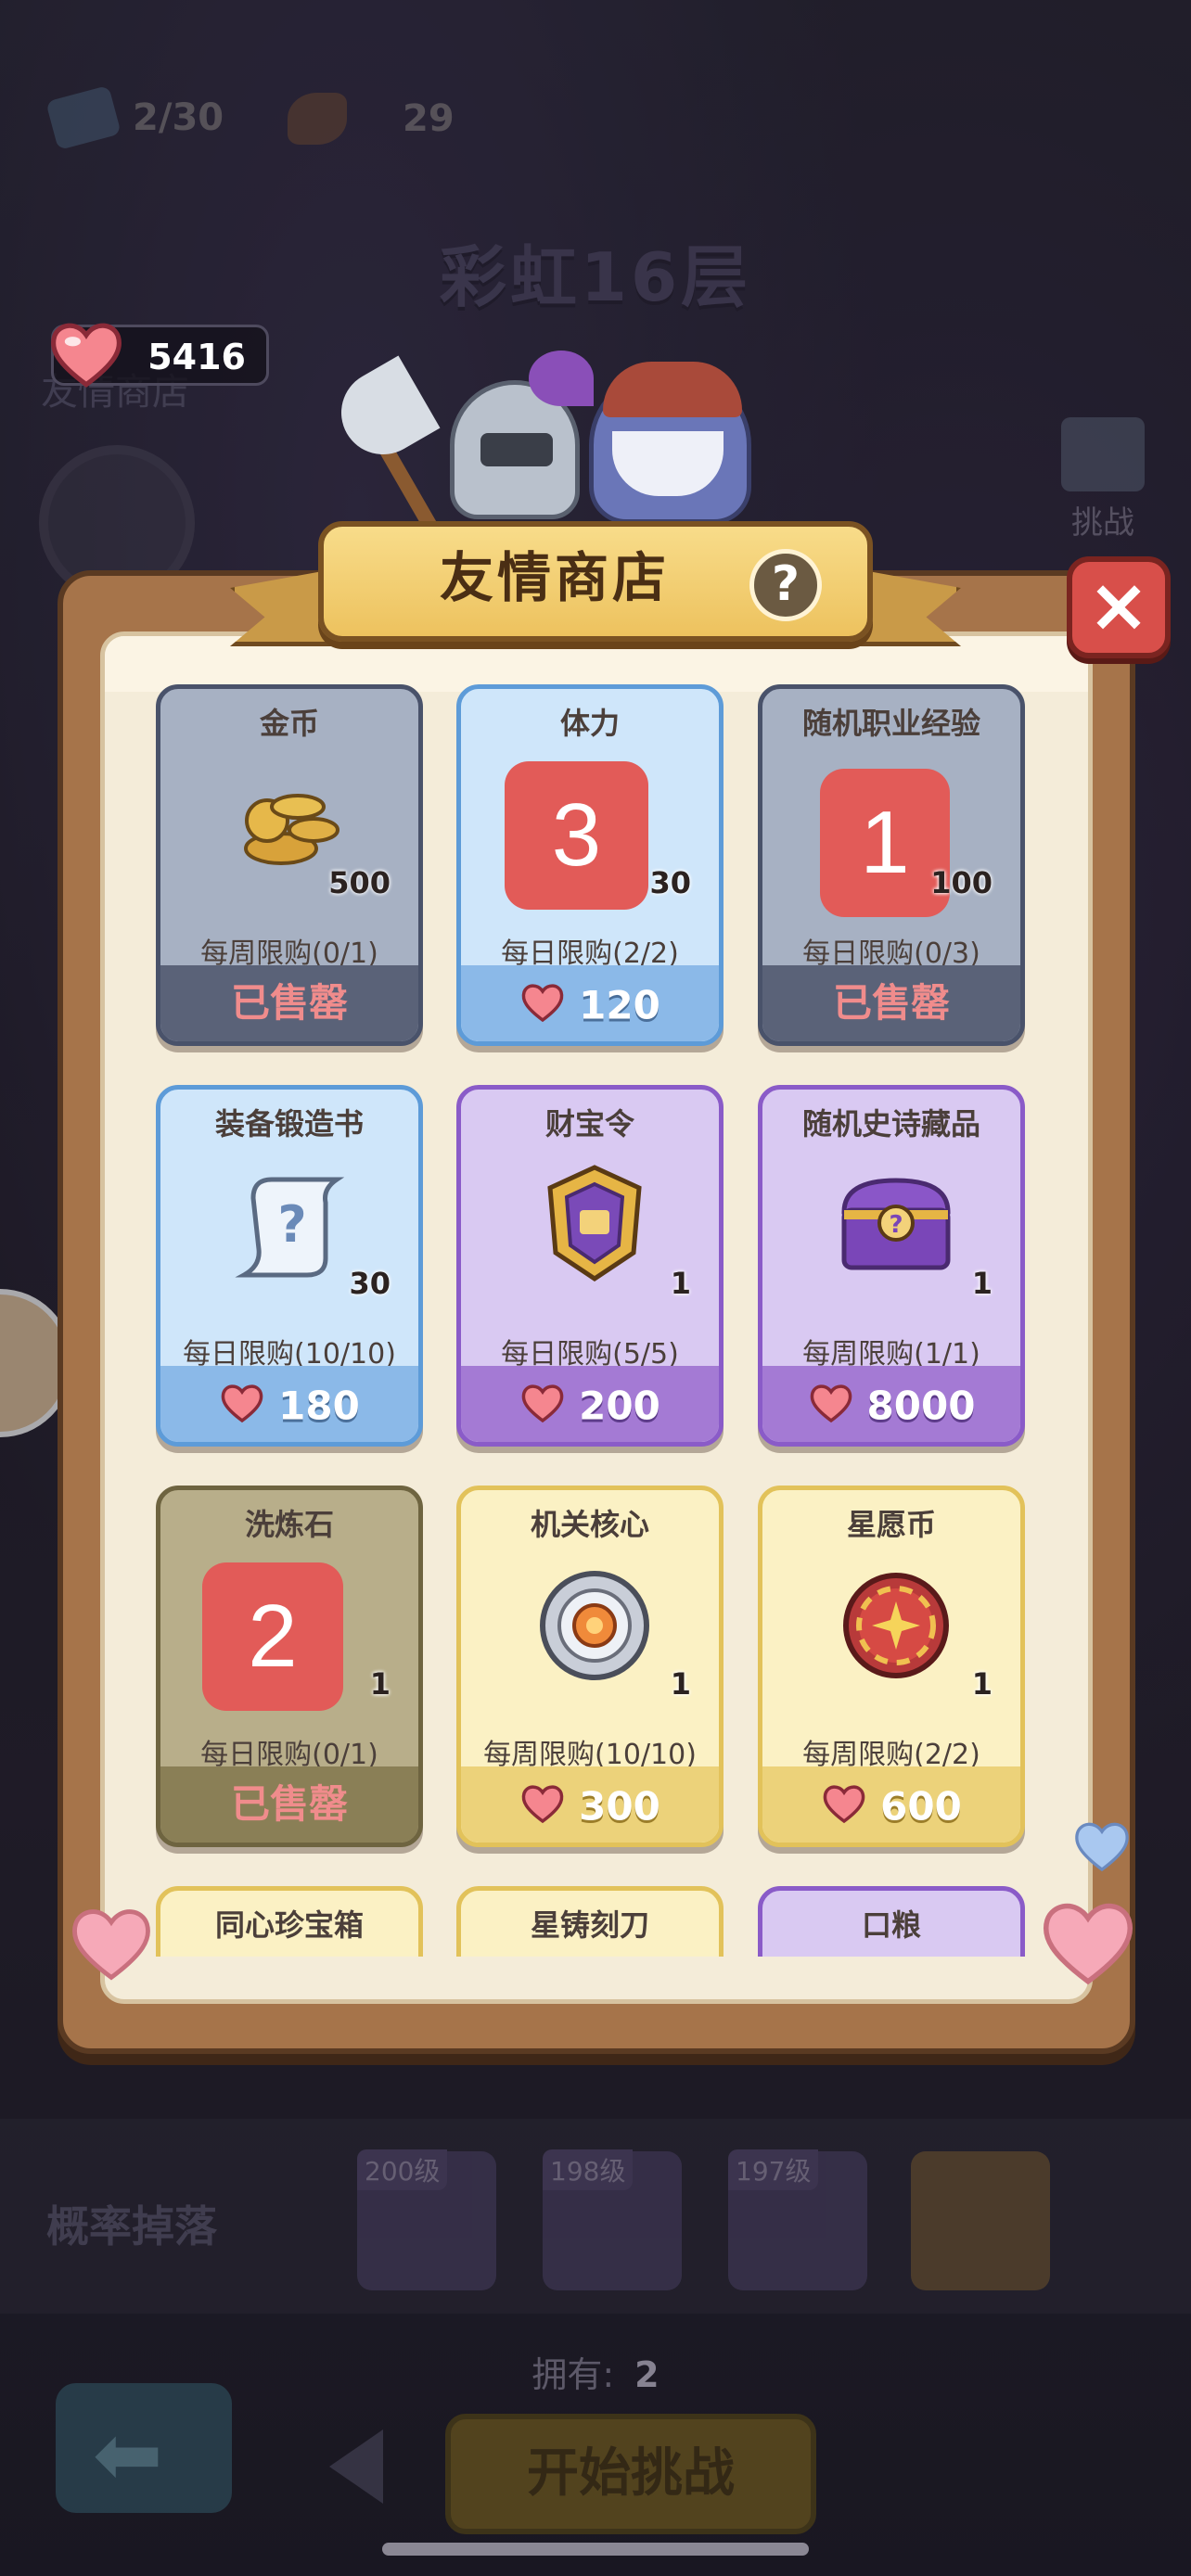 This screenshot has width=1191, height=2576. What do you see at coordinates (619, 1806) in the screenshot?
I see `item-price: 300` at bounding box center [619, 1806].